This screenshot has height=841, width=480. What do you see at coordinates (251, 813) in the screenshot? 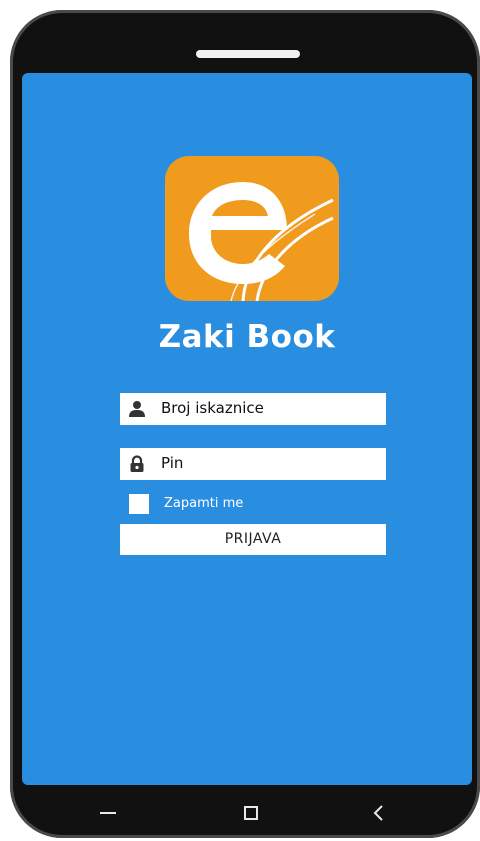
I see `square-home-icon` at bounding box center [251, 813].